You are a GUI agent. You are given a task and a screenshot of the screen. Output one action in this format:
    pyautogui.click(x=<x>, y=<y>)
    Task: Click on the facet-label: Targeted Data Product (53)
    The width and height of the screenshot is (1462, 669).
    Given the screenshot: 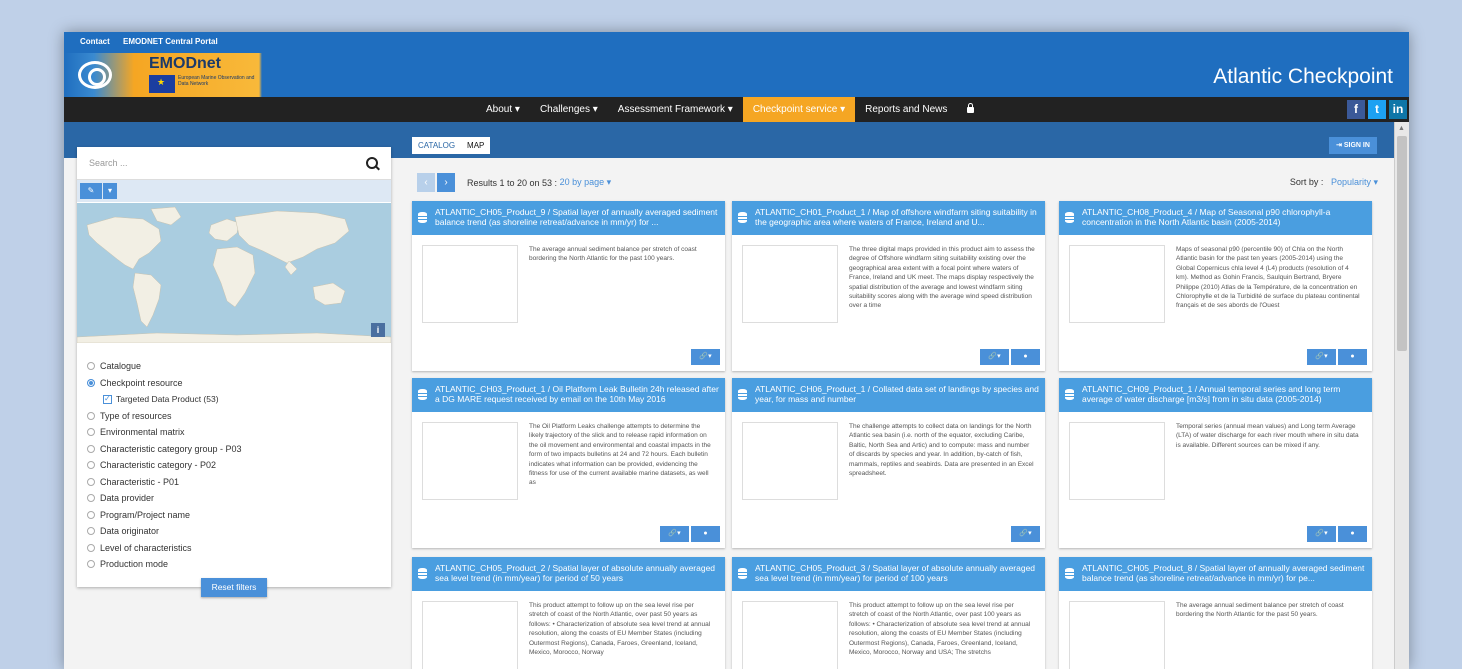 What is the action you would take?
    pyautogui.click(x=167, y=399)
    